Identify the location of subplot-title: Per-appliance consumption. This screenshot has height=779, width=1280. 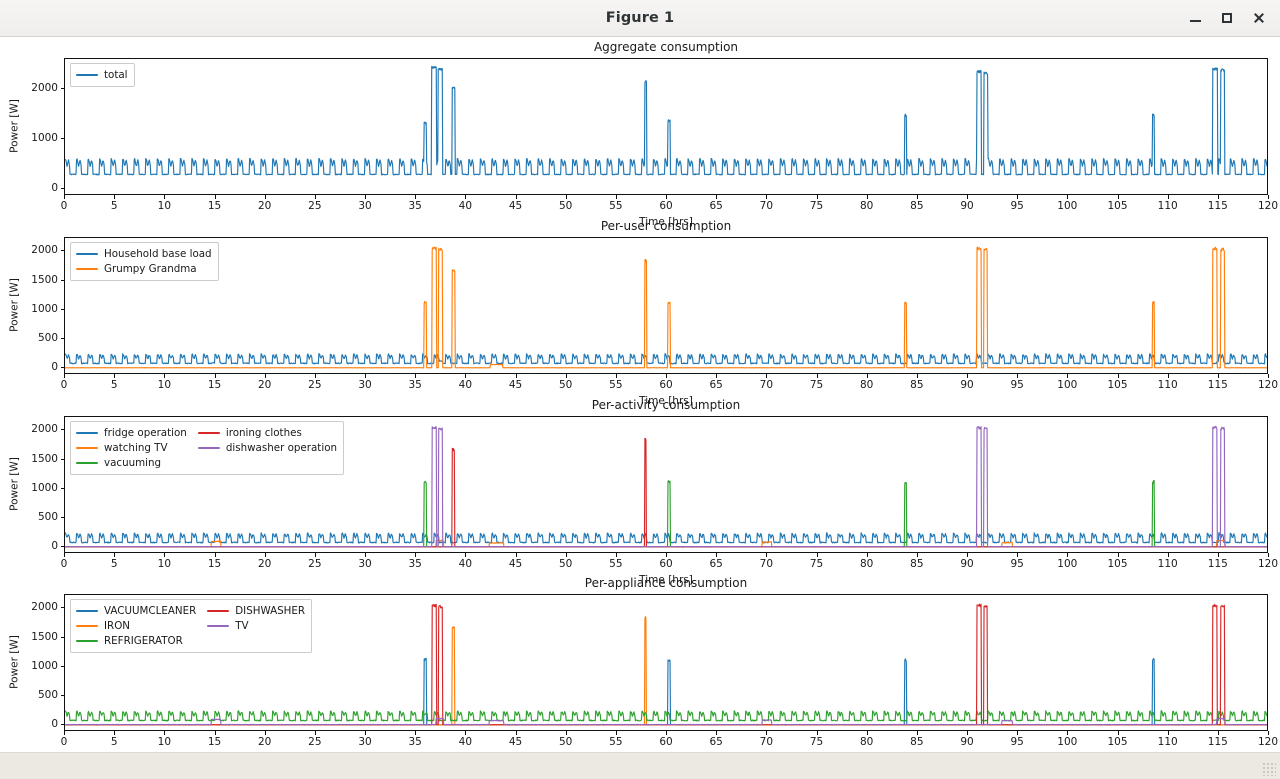
(666, 583).